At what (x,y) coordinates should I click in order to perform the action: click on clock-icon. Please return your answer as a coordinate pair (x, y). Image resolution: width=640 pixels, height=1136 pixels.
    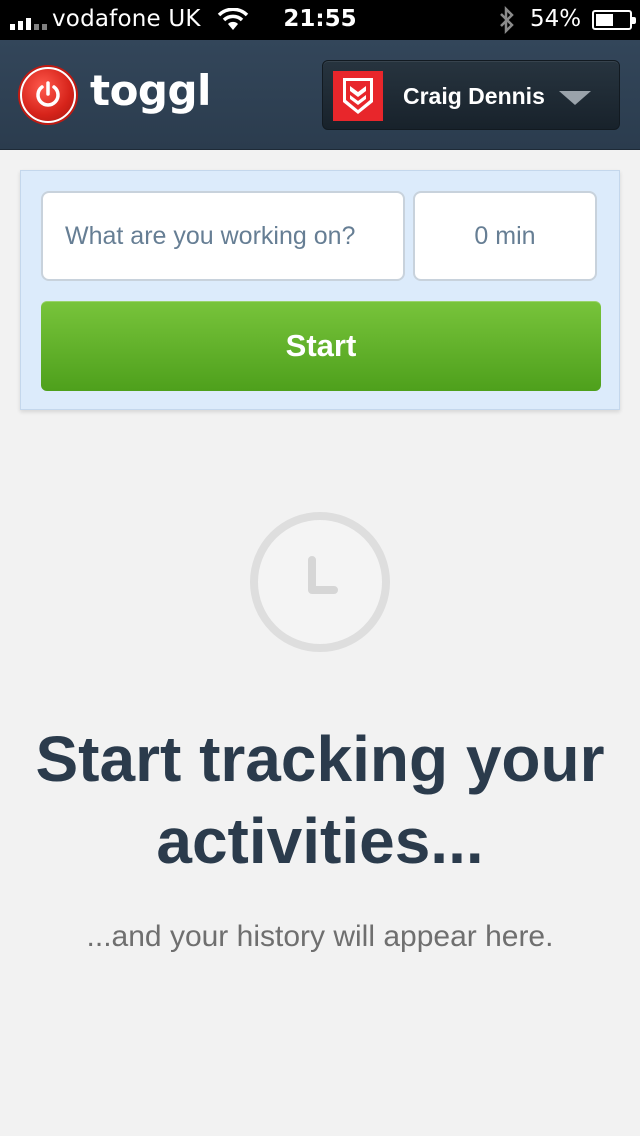
    Looking at the image, I should click on (320, 584).